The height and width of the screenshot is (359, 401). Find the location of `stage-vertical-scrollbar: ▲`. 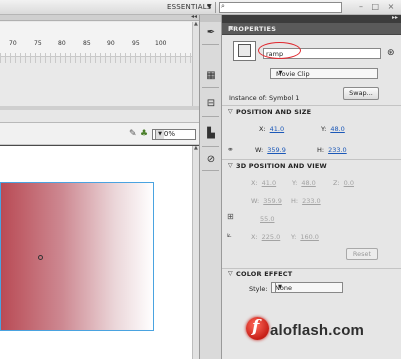

stage-vertical-scrollbar: ▲ is located at coordinates (195, 252).